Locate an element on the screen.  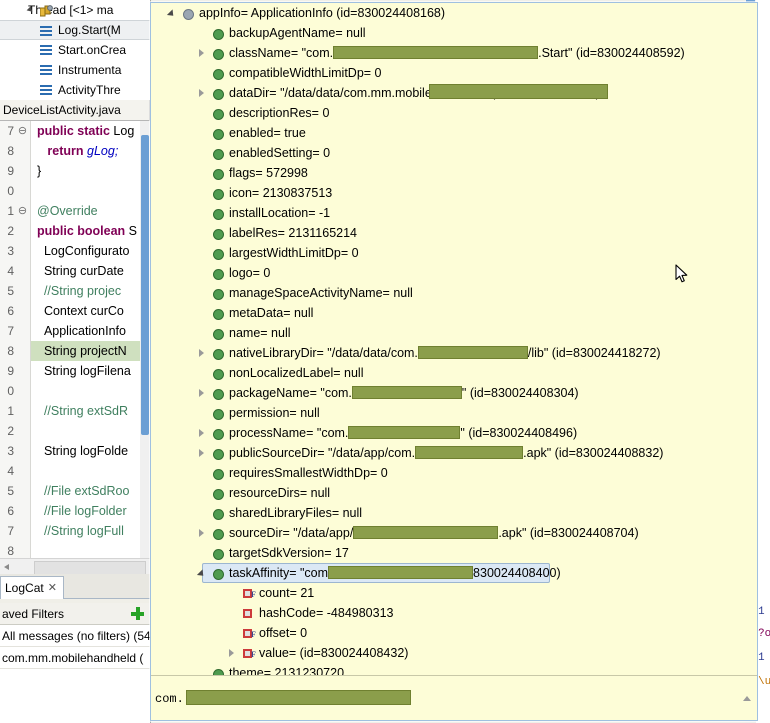
variable-tree-row: descriptionRes= 0 is located at coordinates (454, 113).